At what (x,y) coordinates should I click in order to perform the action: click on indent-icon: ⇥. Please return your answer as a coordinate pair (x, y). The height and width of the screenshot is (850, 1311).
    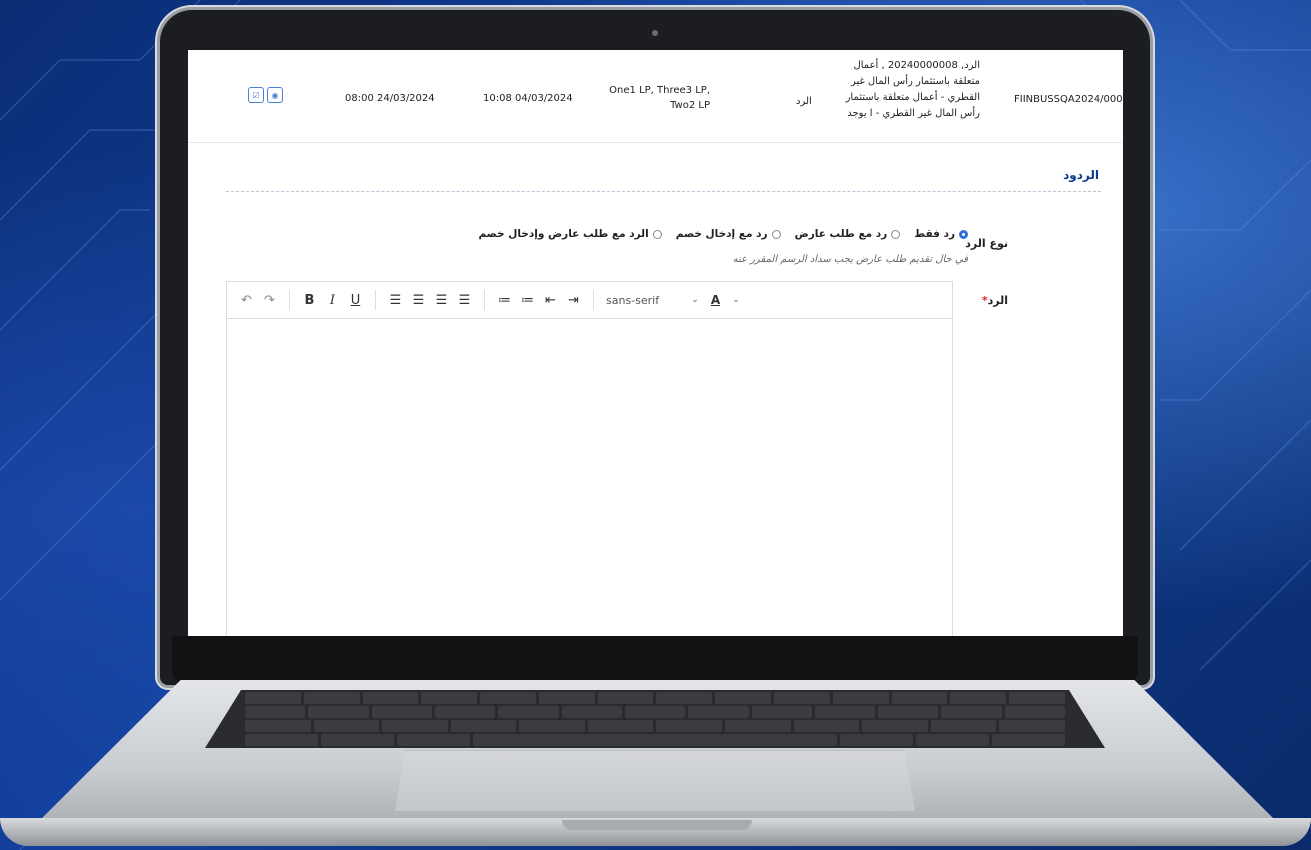
    Looking at the image, I should click on (573, 300).